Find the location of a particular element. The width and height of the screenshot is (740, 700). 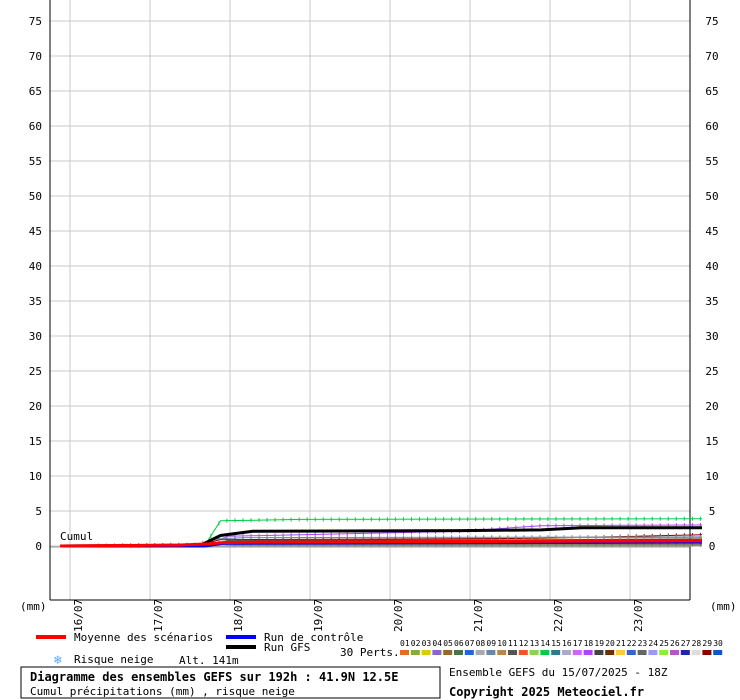

perturbation-number: 08 is located at coordinates (481, 643).